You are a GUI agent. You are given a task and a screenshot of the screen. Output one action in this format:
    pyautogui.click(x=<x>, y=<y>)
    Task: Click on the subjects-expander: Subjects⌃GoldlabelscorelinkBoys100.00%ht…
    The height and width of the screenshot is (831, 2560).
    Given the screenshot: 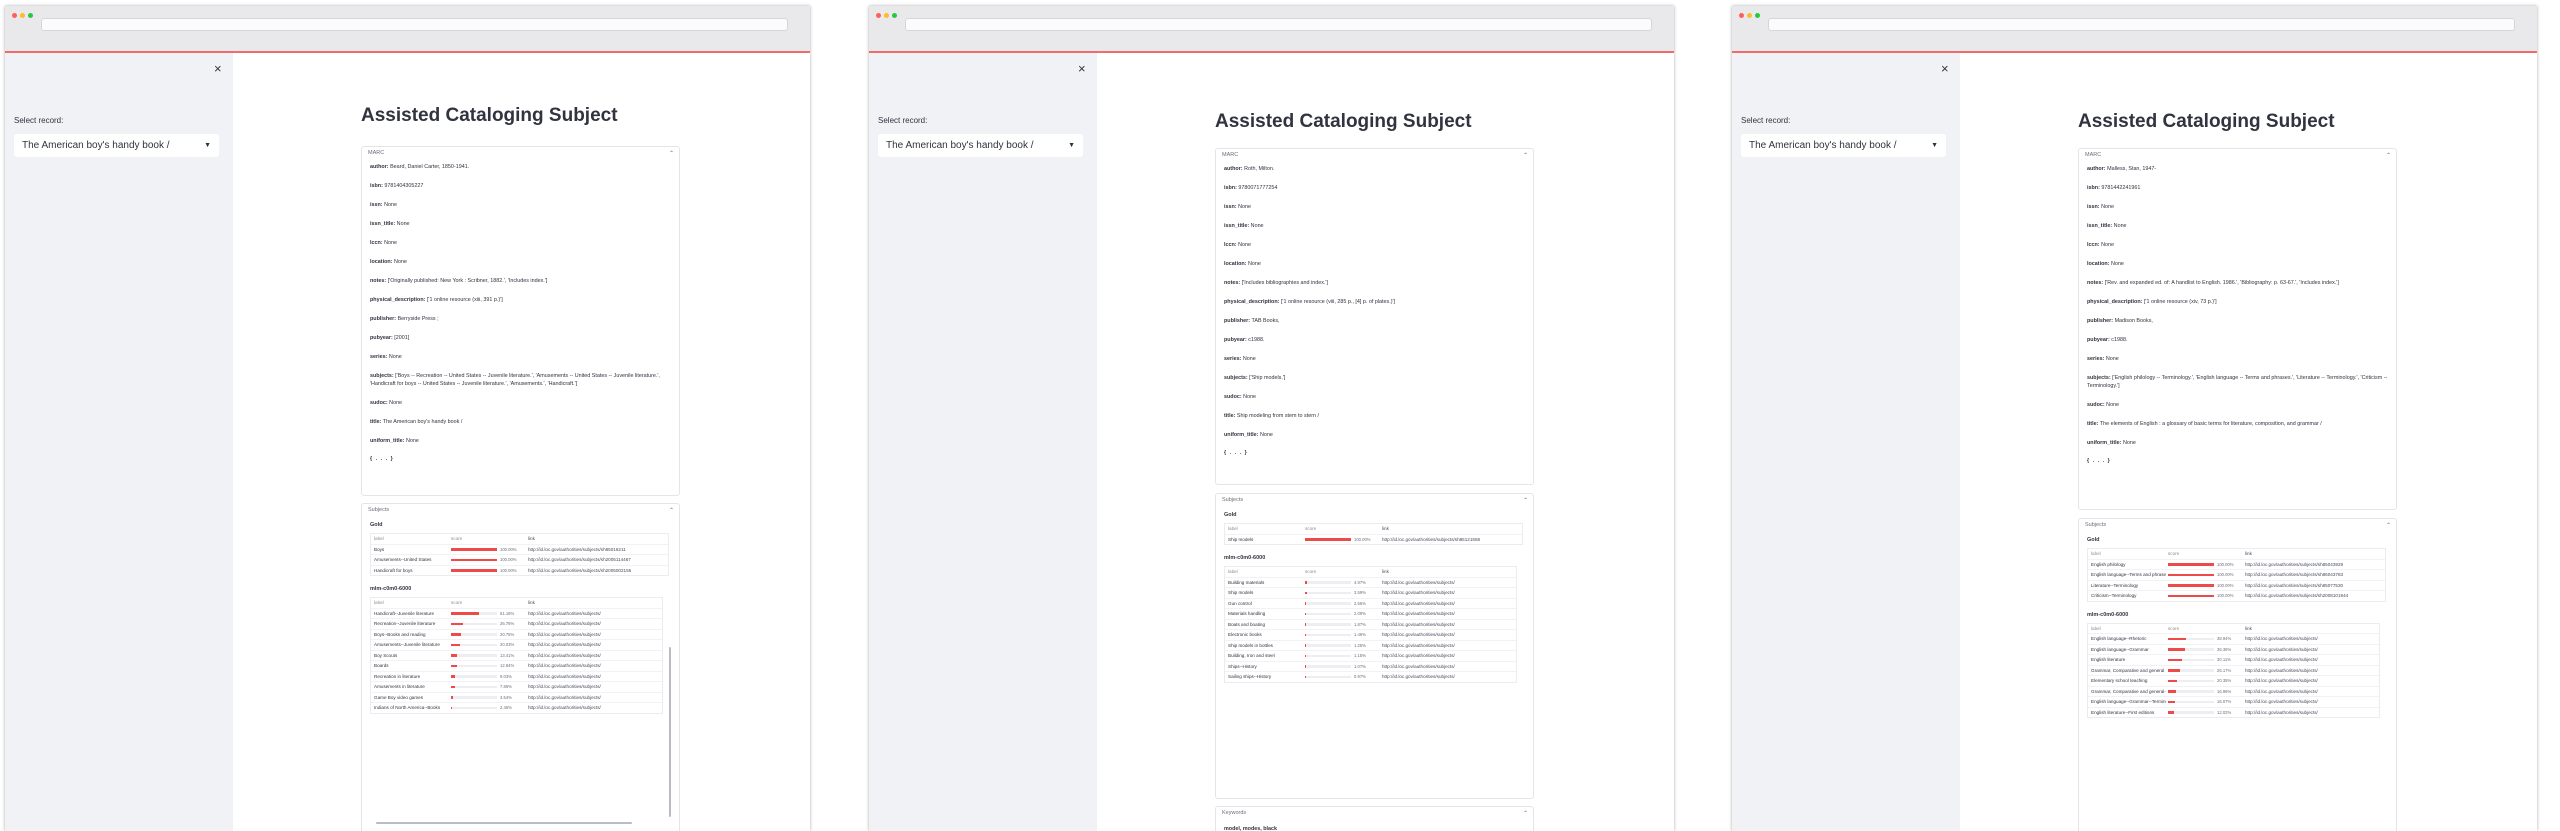 What is the action you would take?
    pyautogui.click(x=520, y=667)
    